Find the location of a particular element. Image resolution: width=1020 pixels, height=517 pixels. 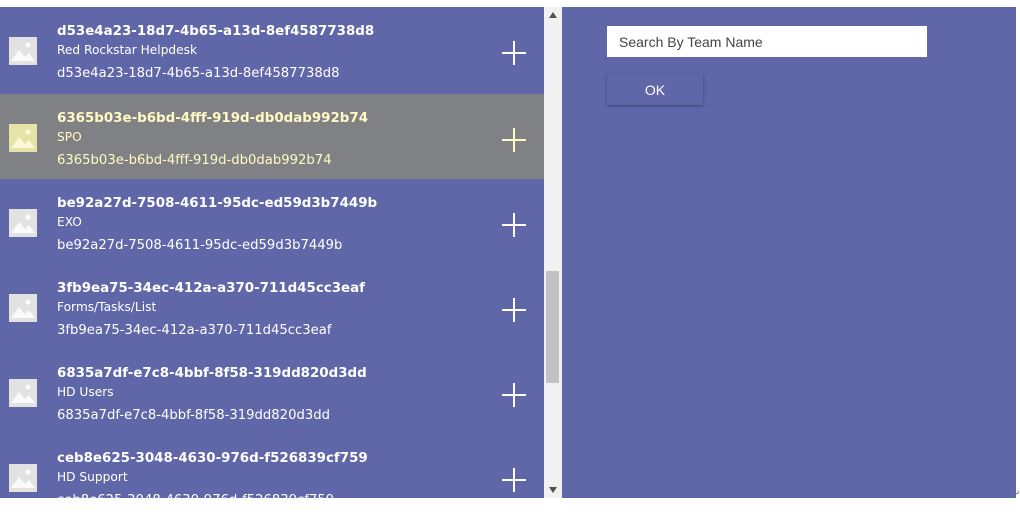

item-id: 6835a7df-e7c8-4bbf-8f58-319dd820d3dd is located at coordinates (193, 415).